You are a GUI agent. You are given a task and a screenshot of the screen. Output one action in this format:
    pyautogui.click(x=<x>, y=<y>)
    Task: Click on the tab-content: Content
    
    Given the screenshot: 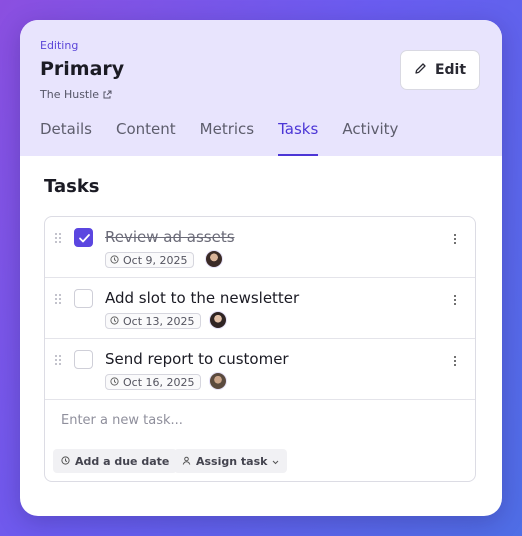 What is the action you would take?
    pyautogui.click(x=146, y=138)
    